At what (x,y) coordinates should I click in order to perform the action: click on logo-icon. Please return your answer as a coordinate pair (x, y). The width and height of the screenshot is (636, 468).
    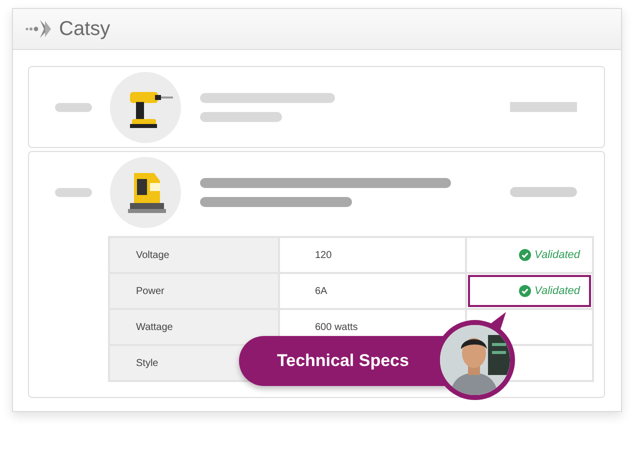
    Looking at the image, I should click on (39, 29).